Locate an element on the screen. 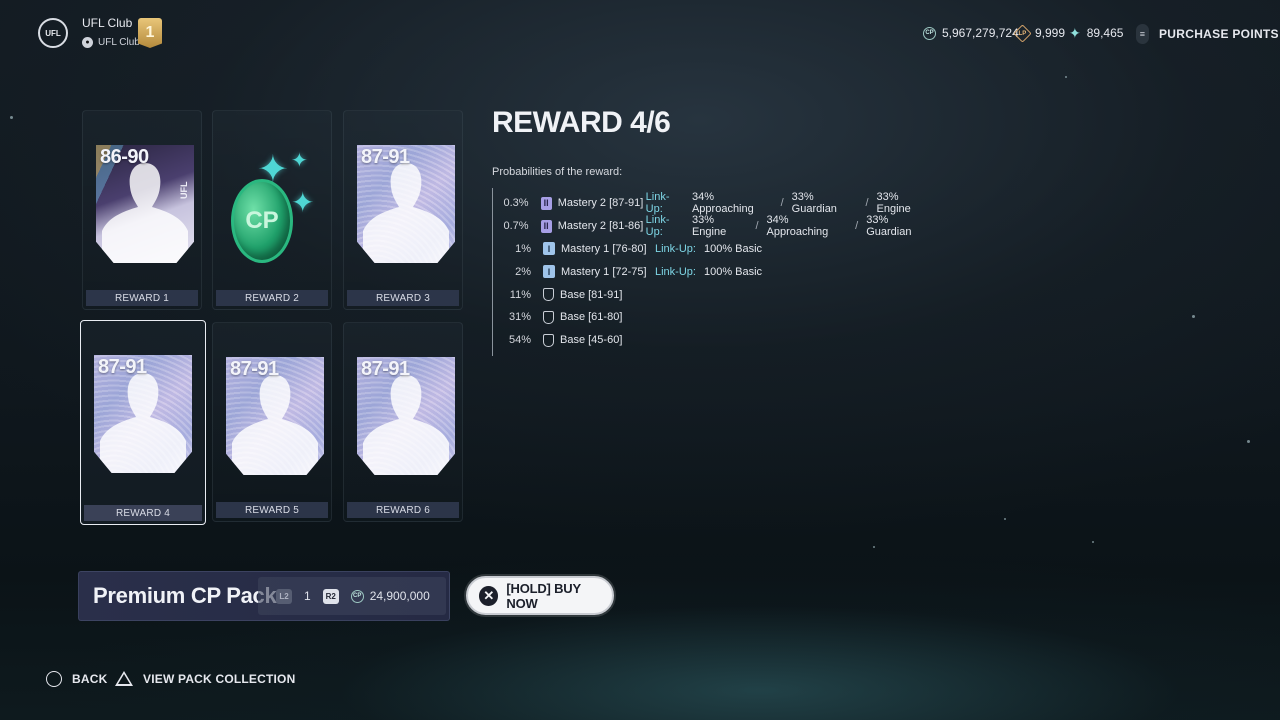 The width and height of the screenshot is (1280, 720). club-subtitle: ● UFL Club is located at coordinates (111, 42).